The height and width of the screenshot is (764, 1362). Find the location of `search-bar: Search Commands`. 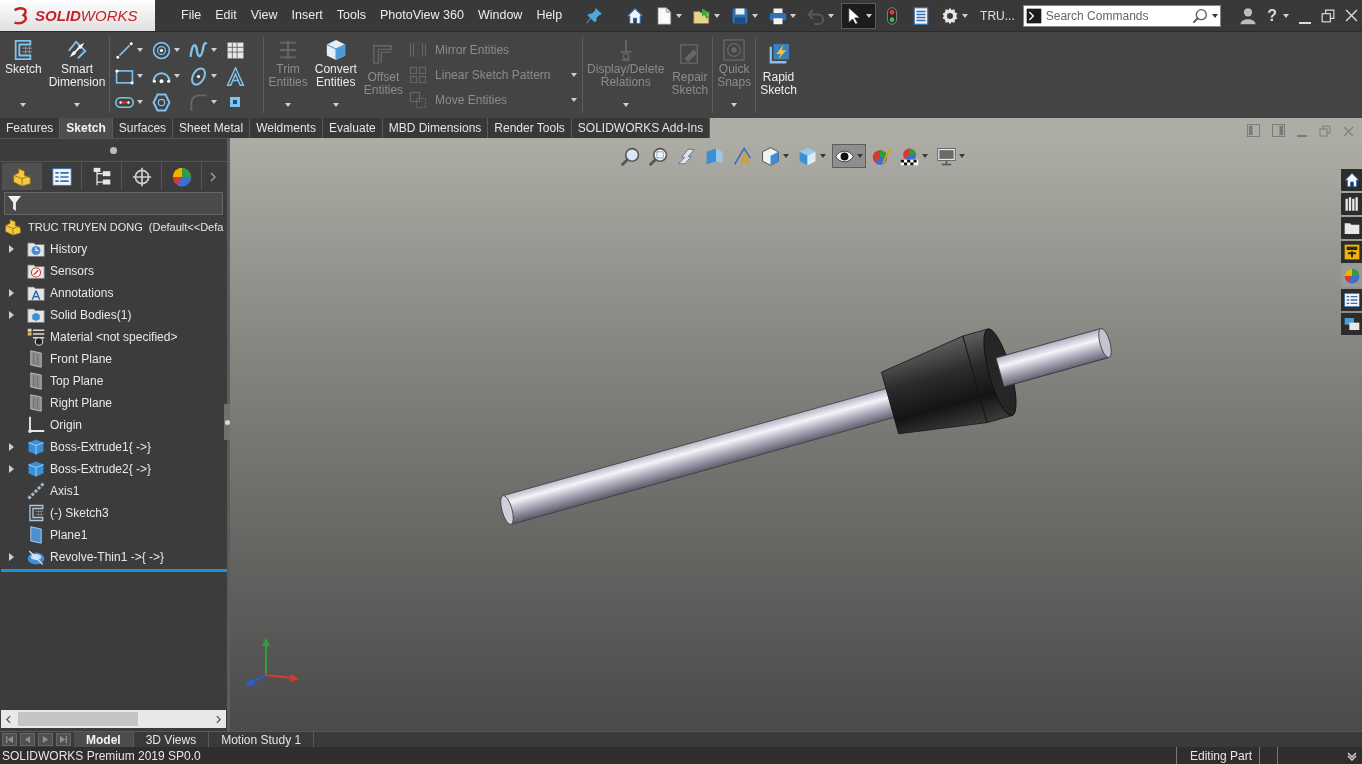

search-bar: Search Commands is located at coordinates (1121, 15).